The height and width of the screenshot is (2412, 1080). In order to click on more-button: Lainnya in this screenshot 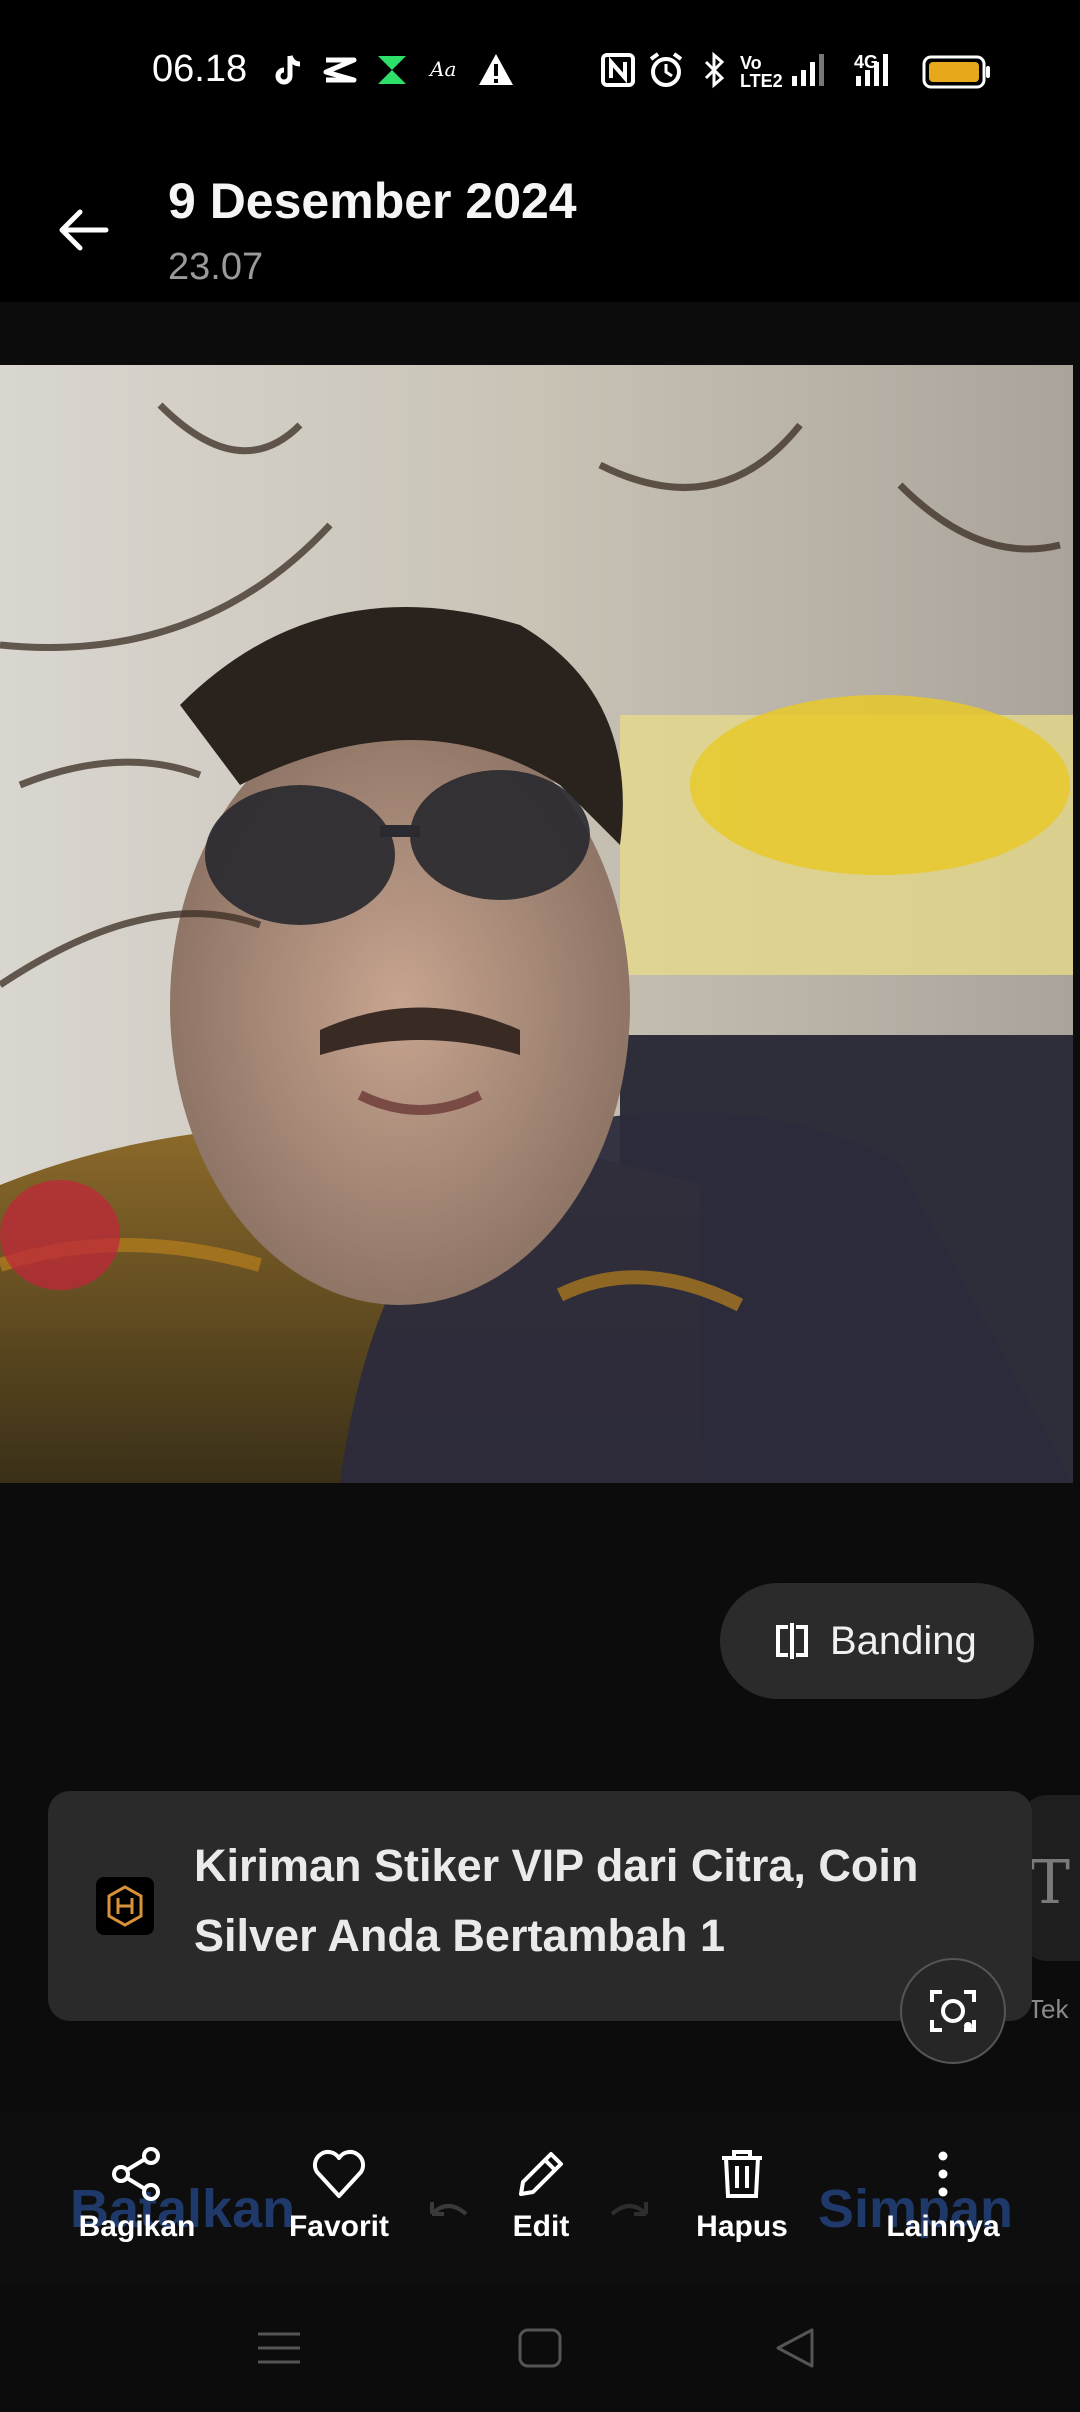, I will do `click(943, 2194)`.